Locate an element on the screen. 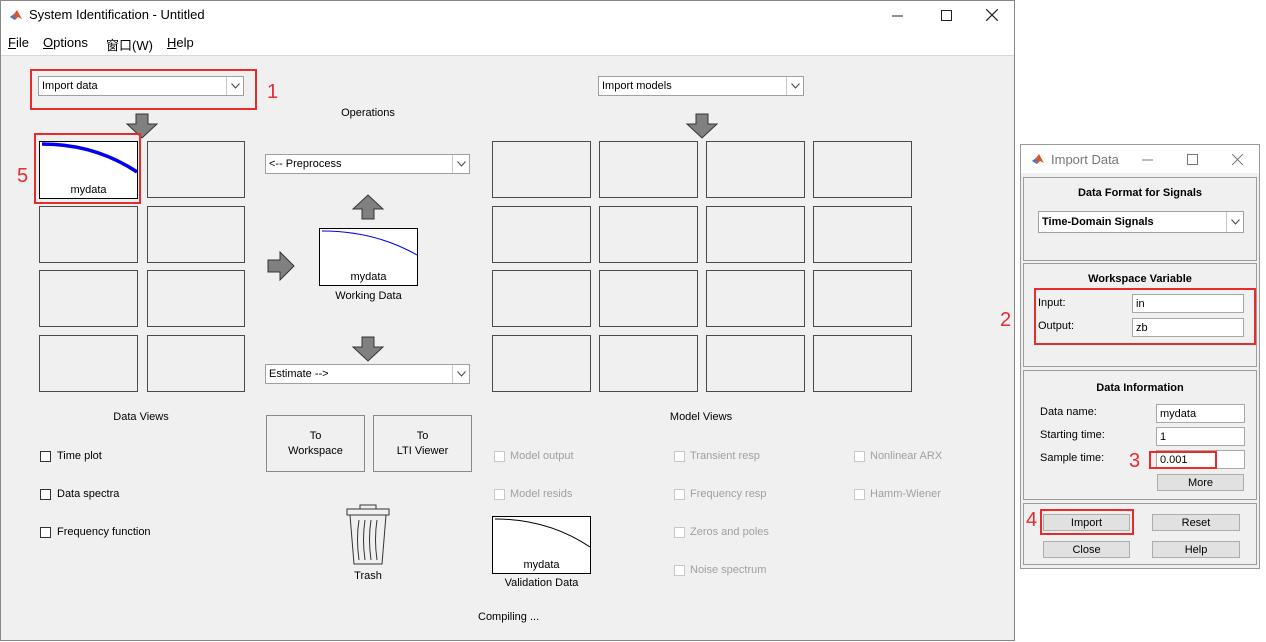  trash-icon is located at coordinates (368, 535).